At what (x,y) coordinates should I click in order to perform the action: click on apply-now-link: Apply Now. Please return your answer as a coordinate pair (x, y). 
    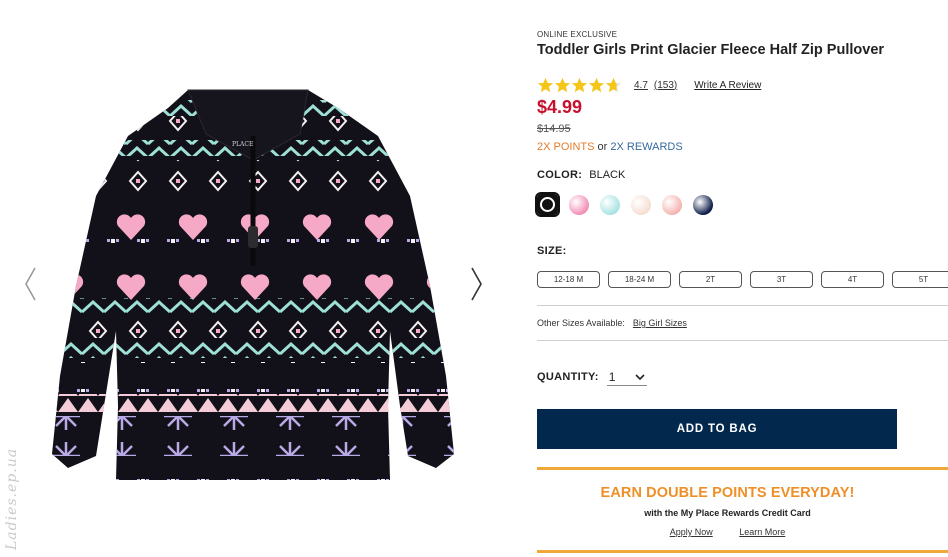
    Looking at the image, I should click on (691, 532).